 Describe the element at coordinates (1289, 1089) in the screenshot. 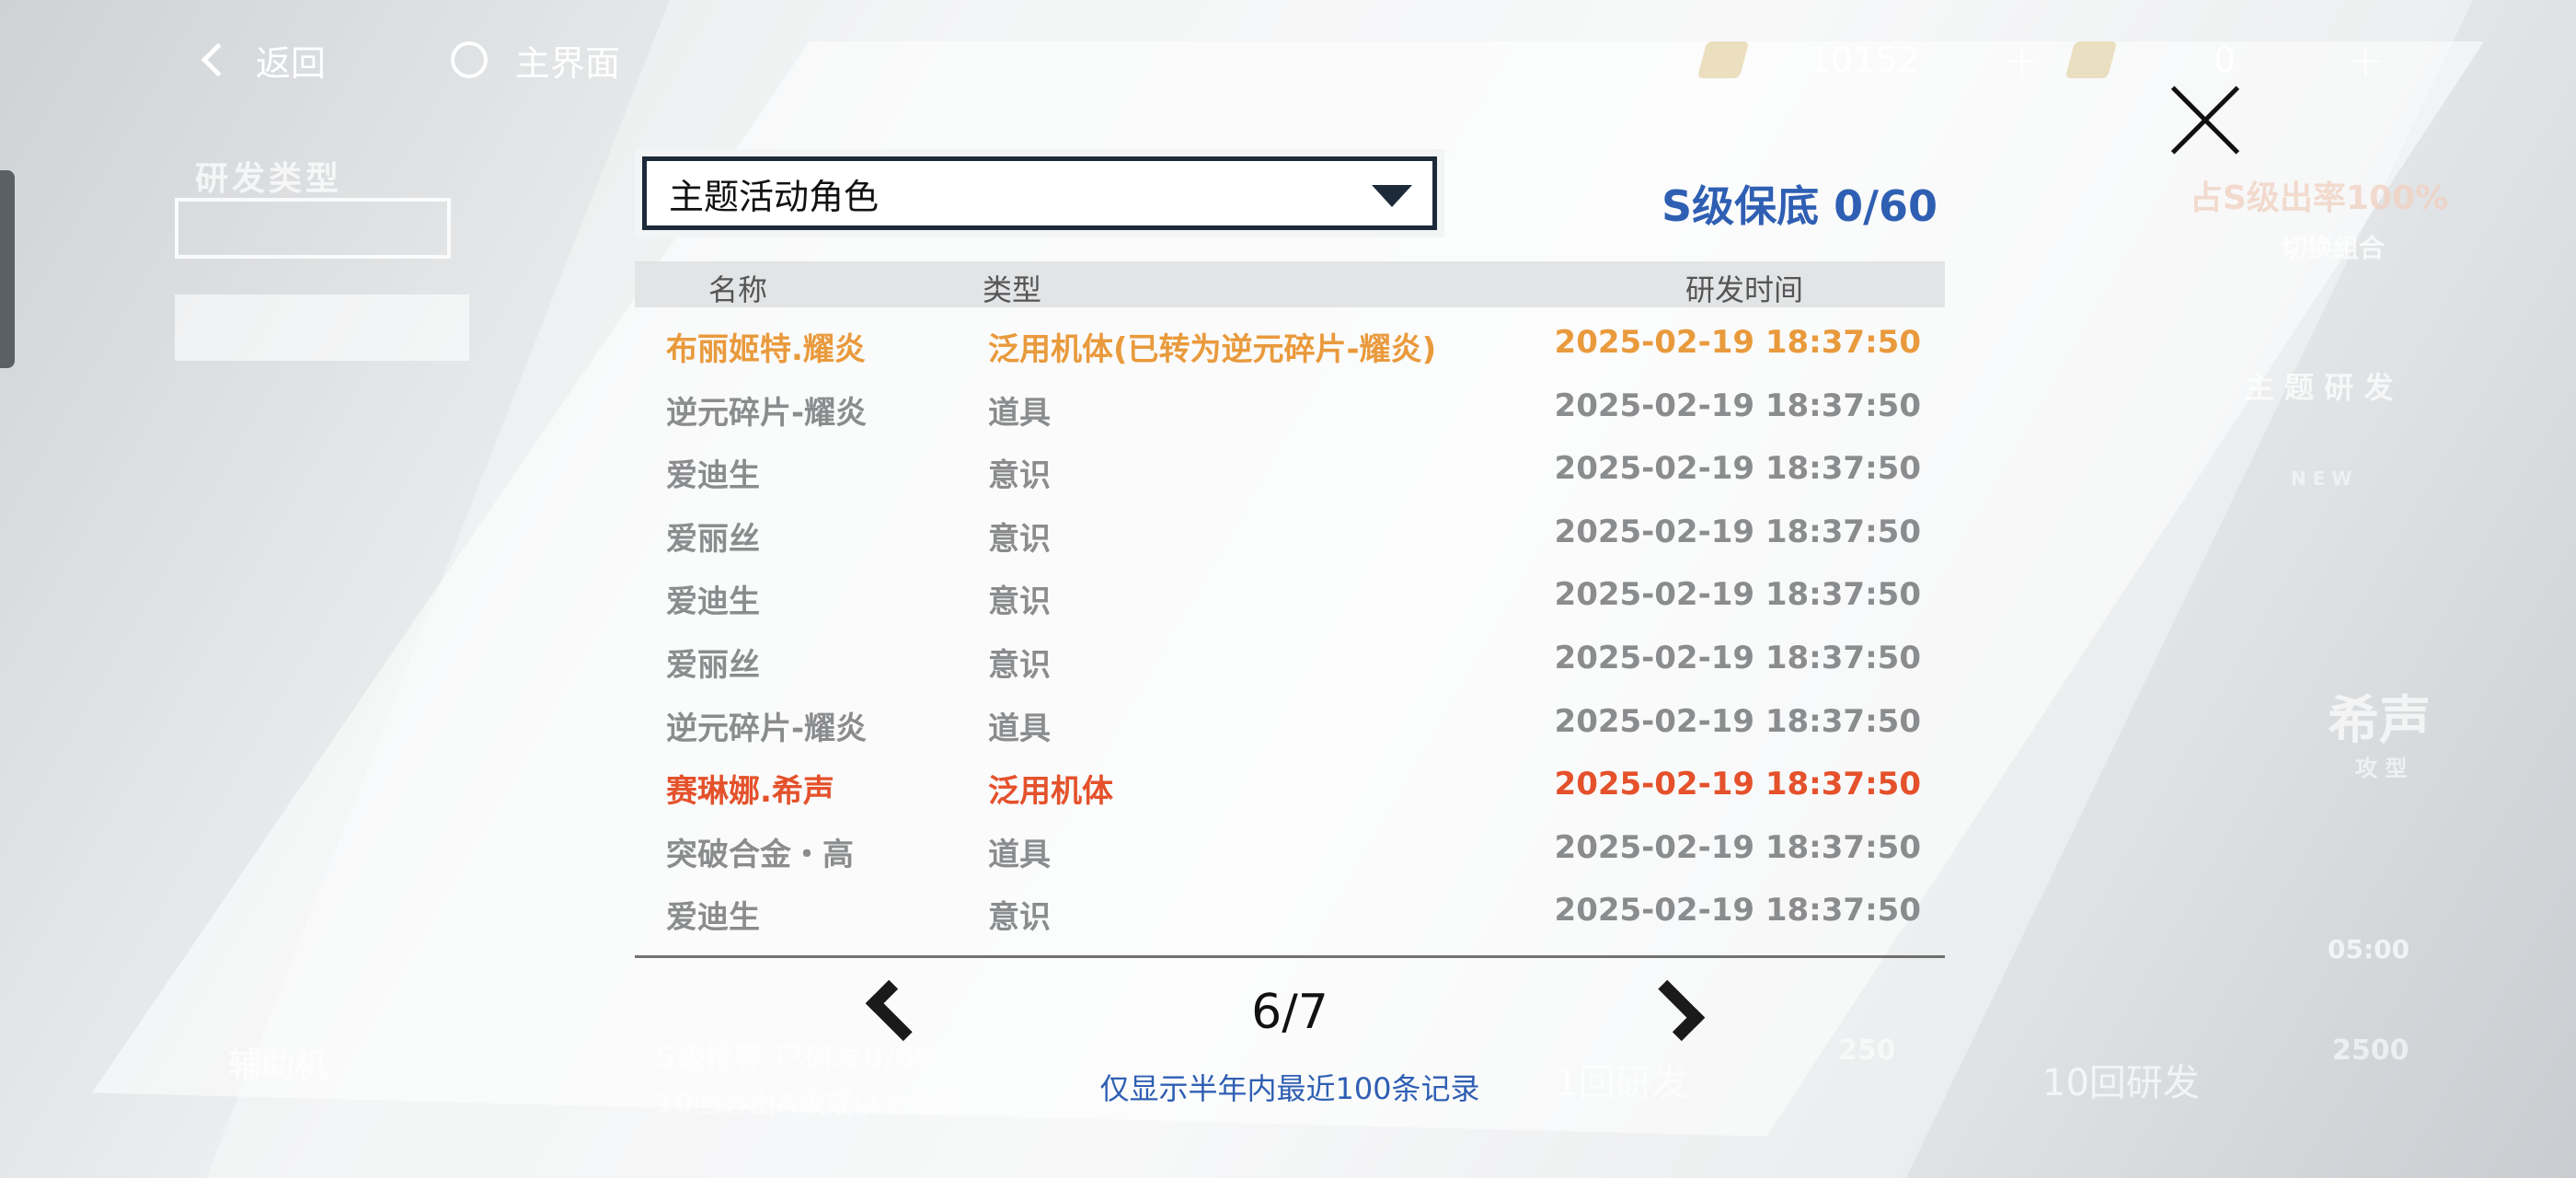

I see `records-note: 仅显示半年内最近100条记录` at that location.